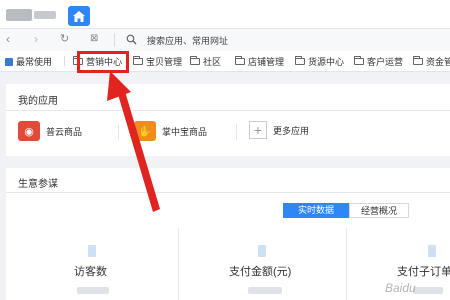 The image size is (450, 300). What do you see at coordinates (400, 288) in the screenshot?
I see `watermark: Baidu` at bounding box center [400, 288].